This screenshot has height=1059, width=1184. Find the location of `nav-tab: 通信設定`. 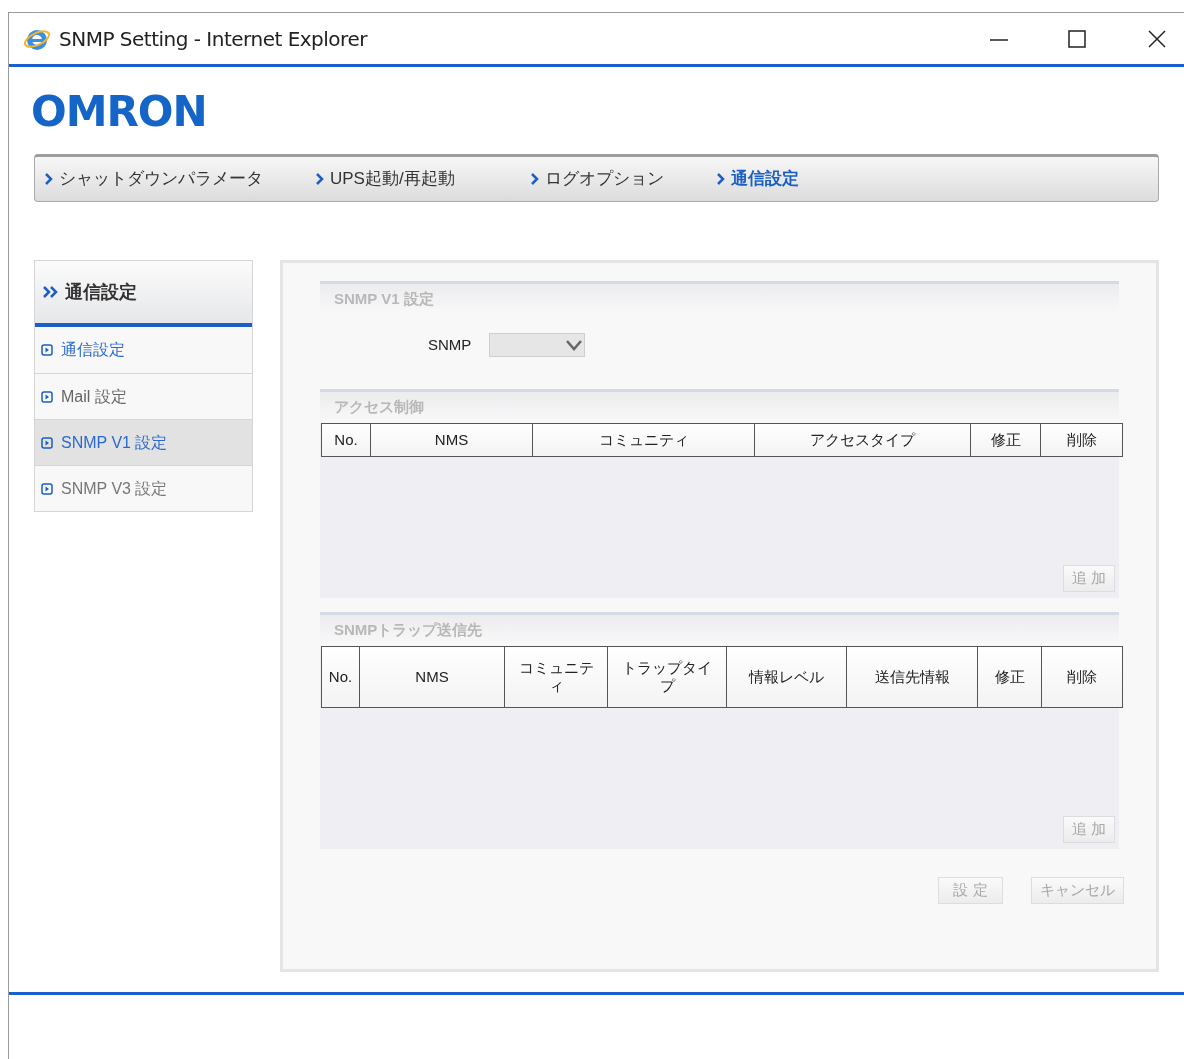

nav-tab: 通信設定 is located at coordinates (797, 179).